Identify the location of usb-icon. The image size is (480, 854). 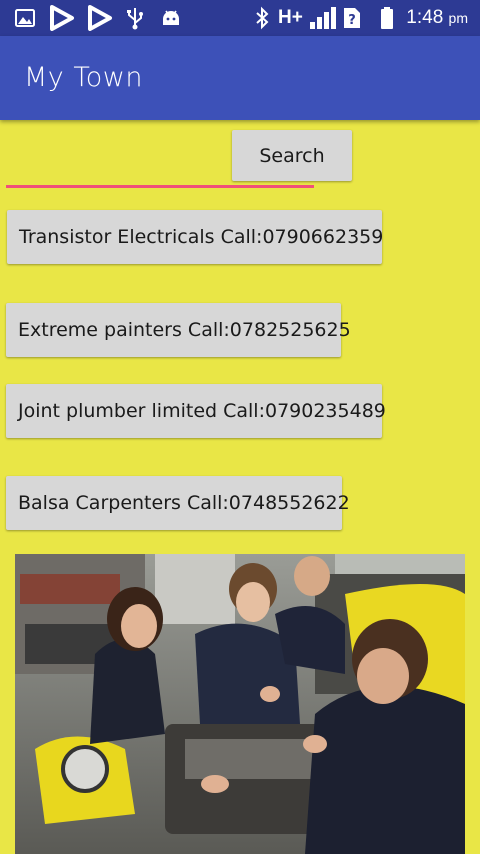
(135, 18).